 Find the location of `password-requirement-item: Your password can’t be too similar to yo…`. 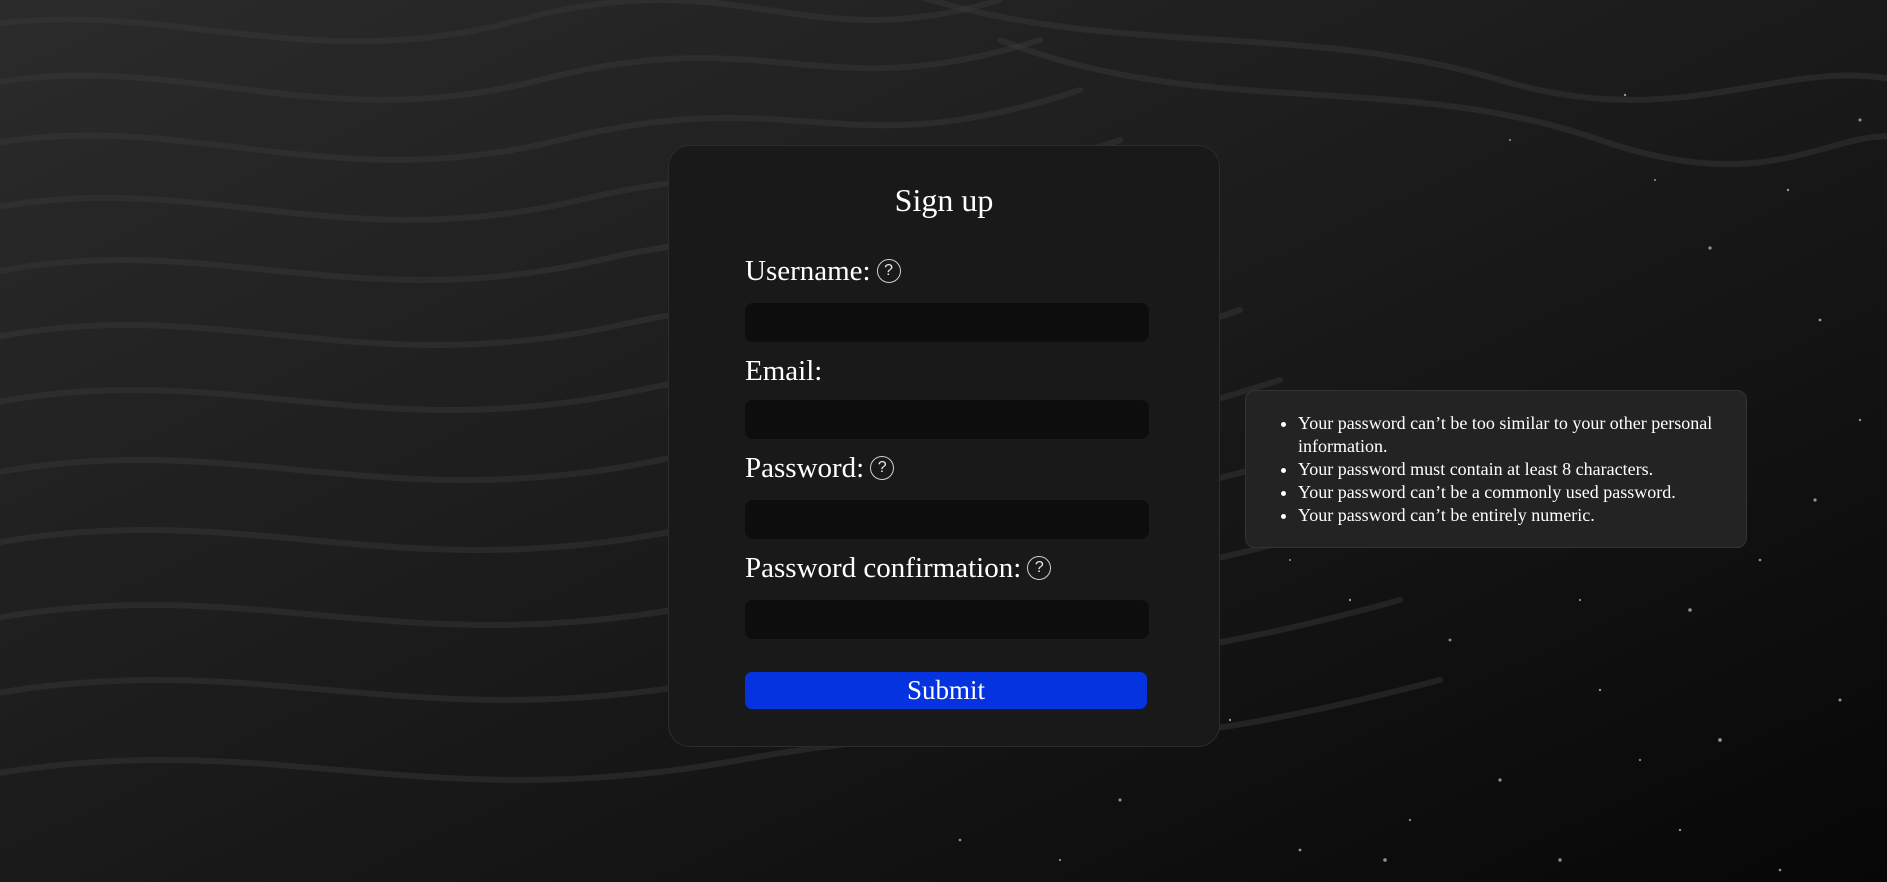

password-requirement-item: Your password can’t be too similar to yo… is located at coordinates (1510, 435).